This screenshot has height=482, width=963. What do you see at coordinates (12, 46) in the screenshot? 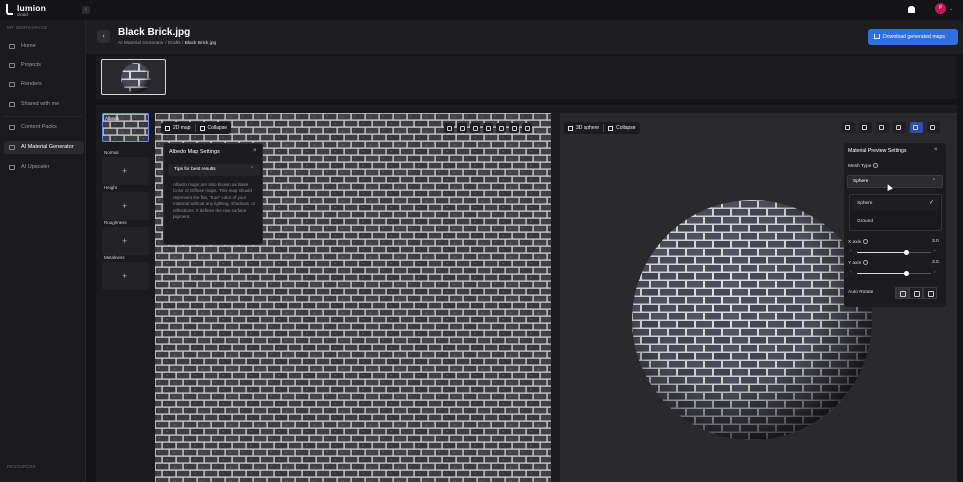
I see `home-icon` at bounding box center [12, 46].